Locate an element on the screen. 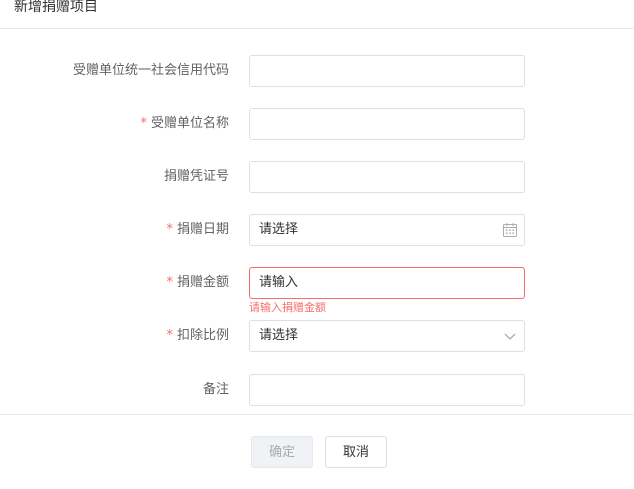  form-row-voucher-no: 捐赠凭证号 is located at coordinates (317, 177).